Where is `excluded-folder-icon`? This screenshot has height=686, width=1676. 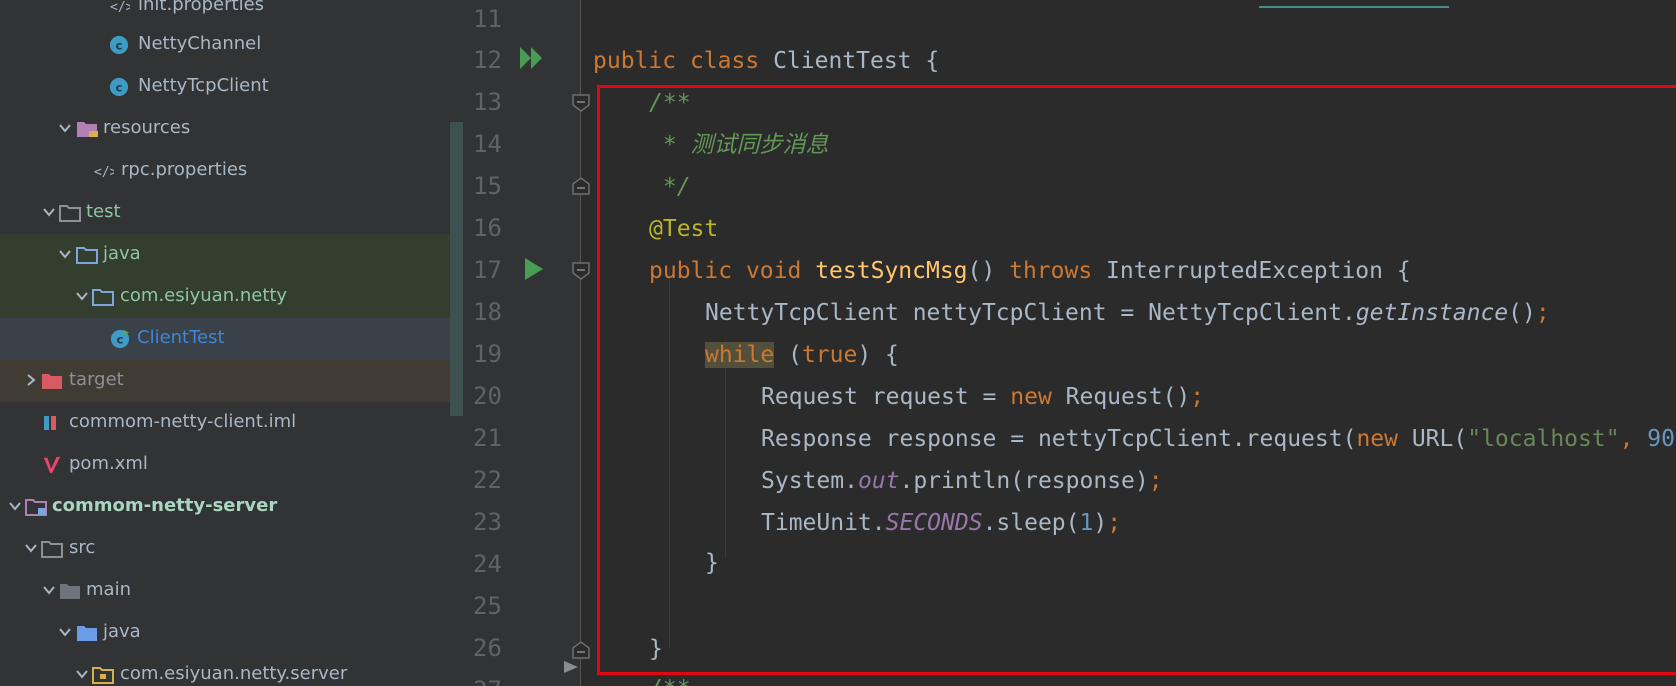 excluded-folder-icon is located at coordinates (52, 381).